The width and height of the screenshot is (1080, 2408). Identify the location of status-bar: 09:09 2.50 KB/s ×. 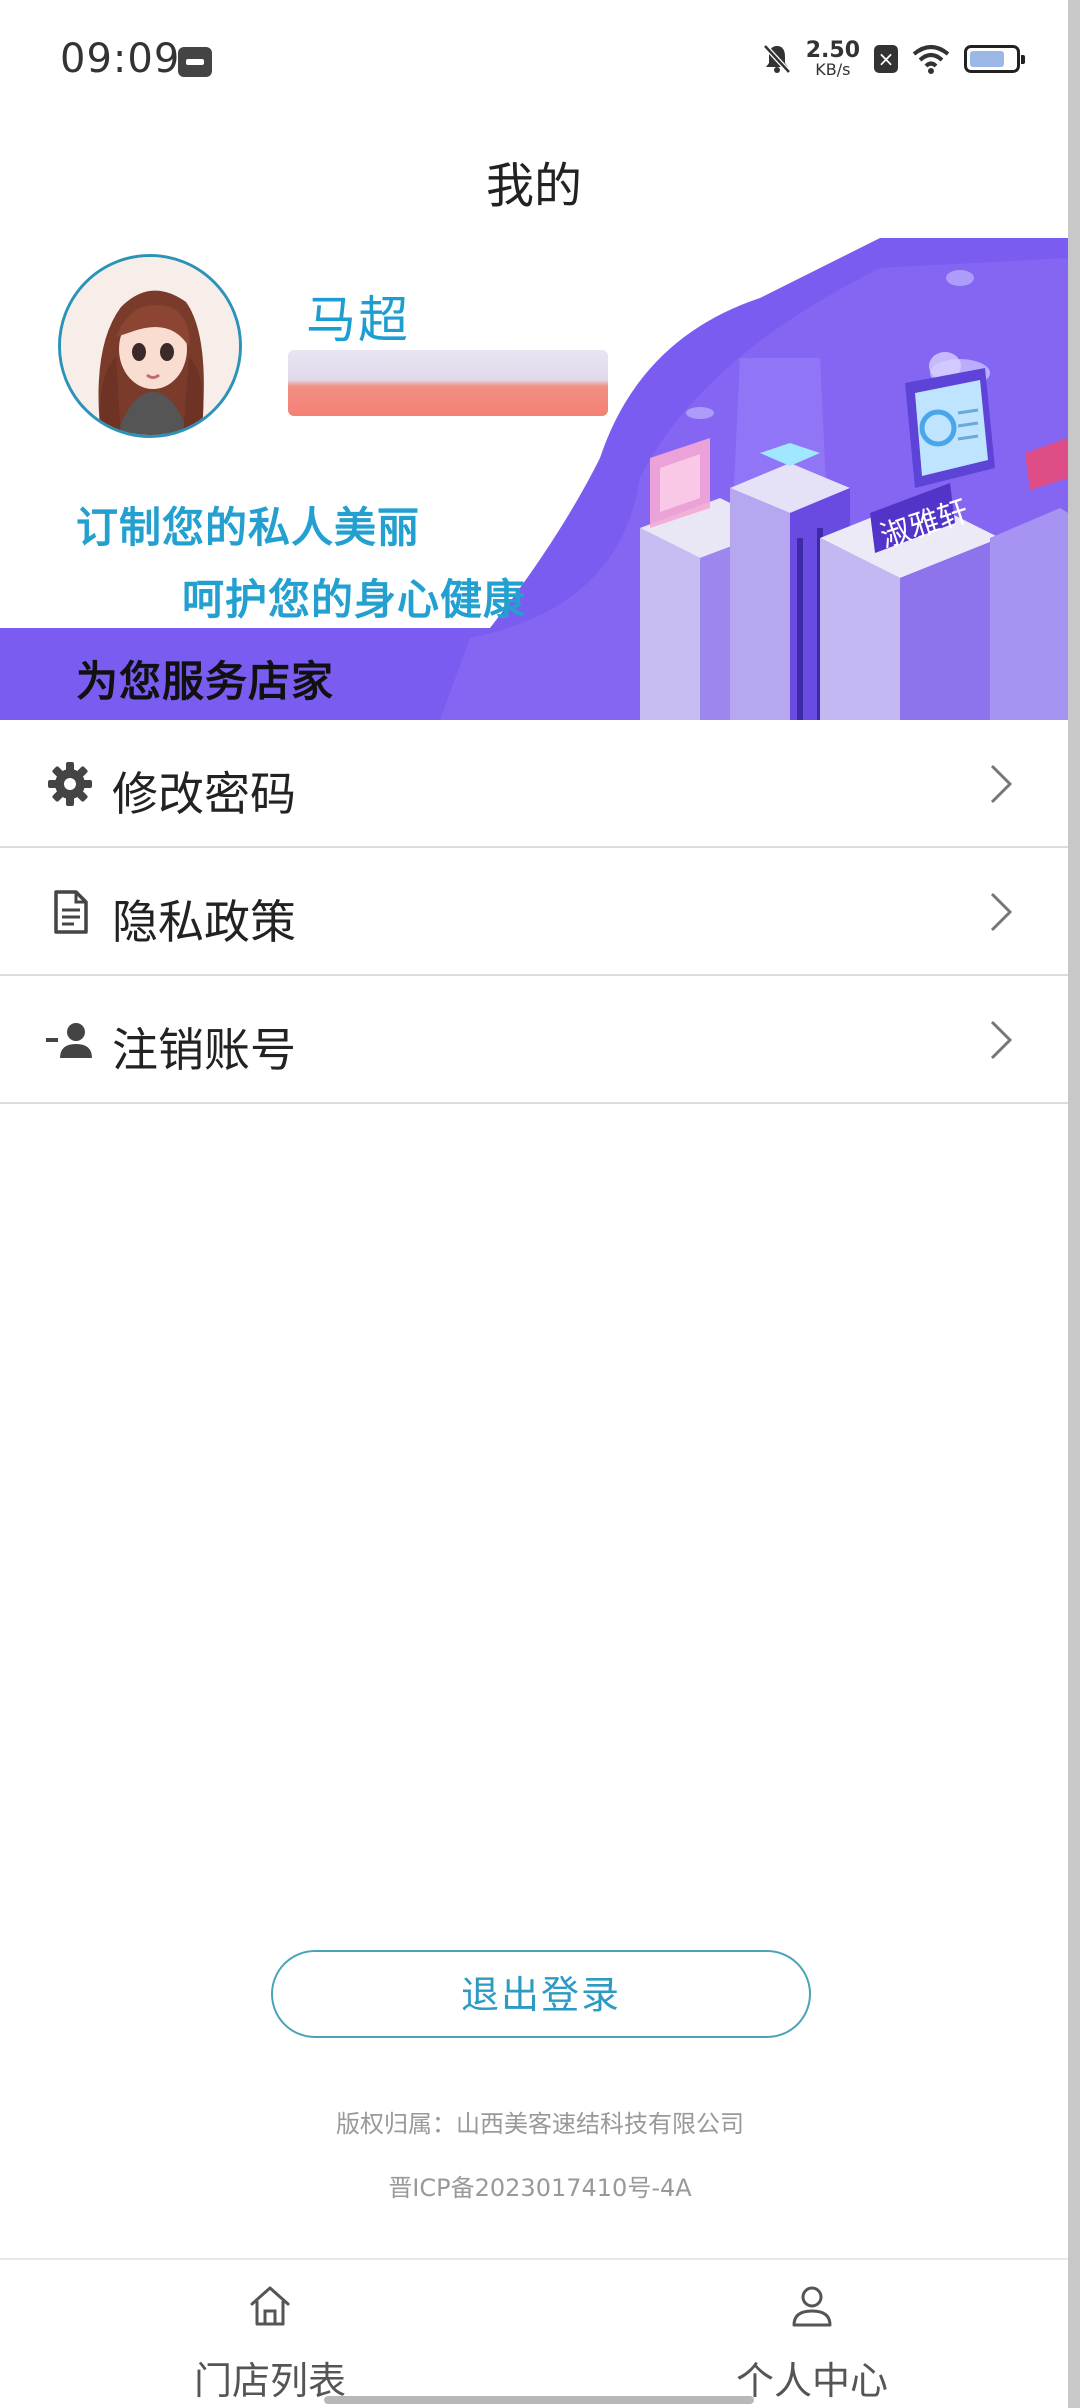
(534, 63).